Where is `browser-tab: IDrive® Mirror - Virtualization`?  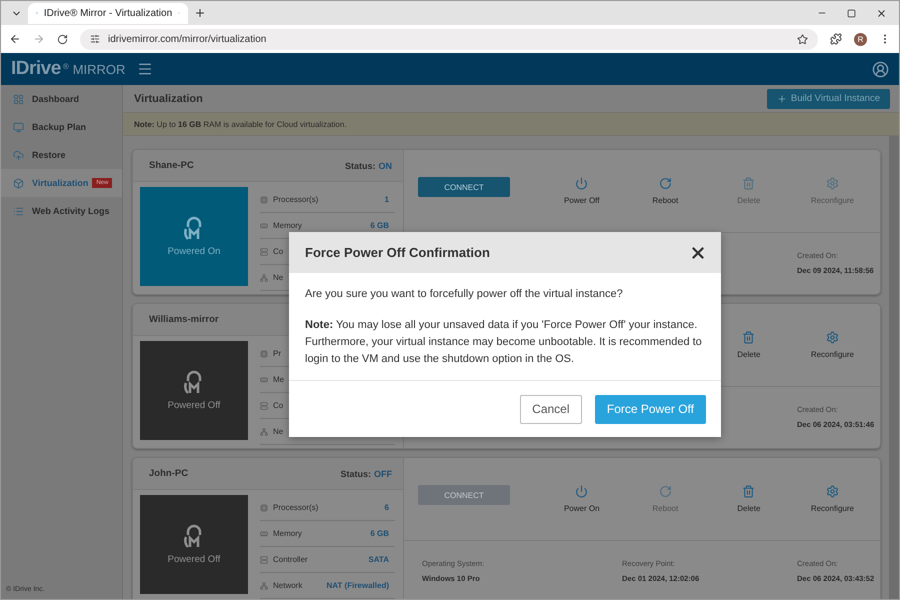
browser-tab: IDrive® Mirror - Virtualization is located at coordinates (108, 13).